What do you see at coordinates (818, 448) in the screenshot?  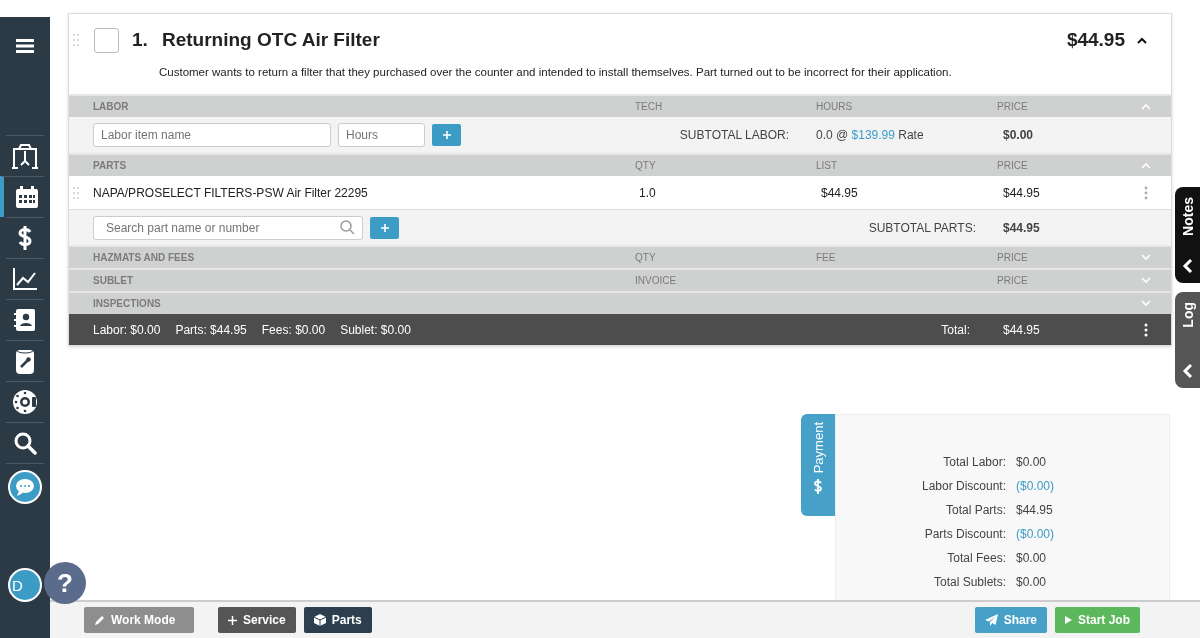 I see `payment-tab-label: Payment` at bounding box center [818, 448].